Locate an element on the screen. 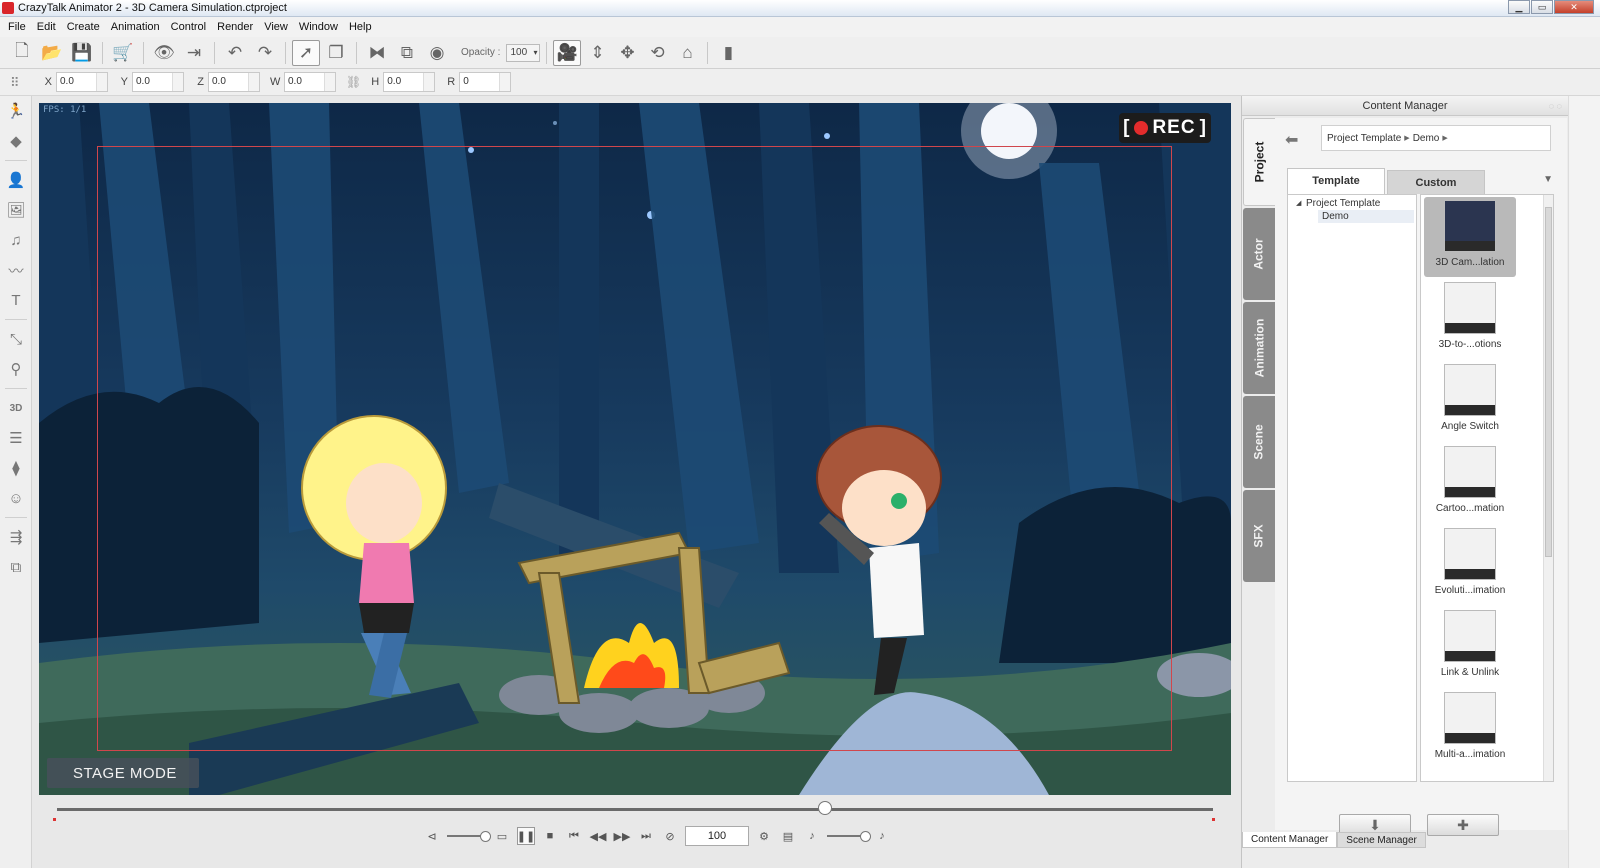 This screenshot has width=1600, height=868. tab-project: Project is located at coordinates (1259, 162).